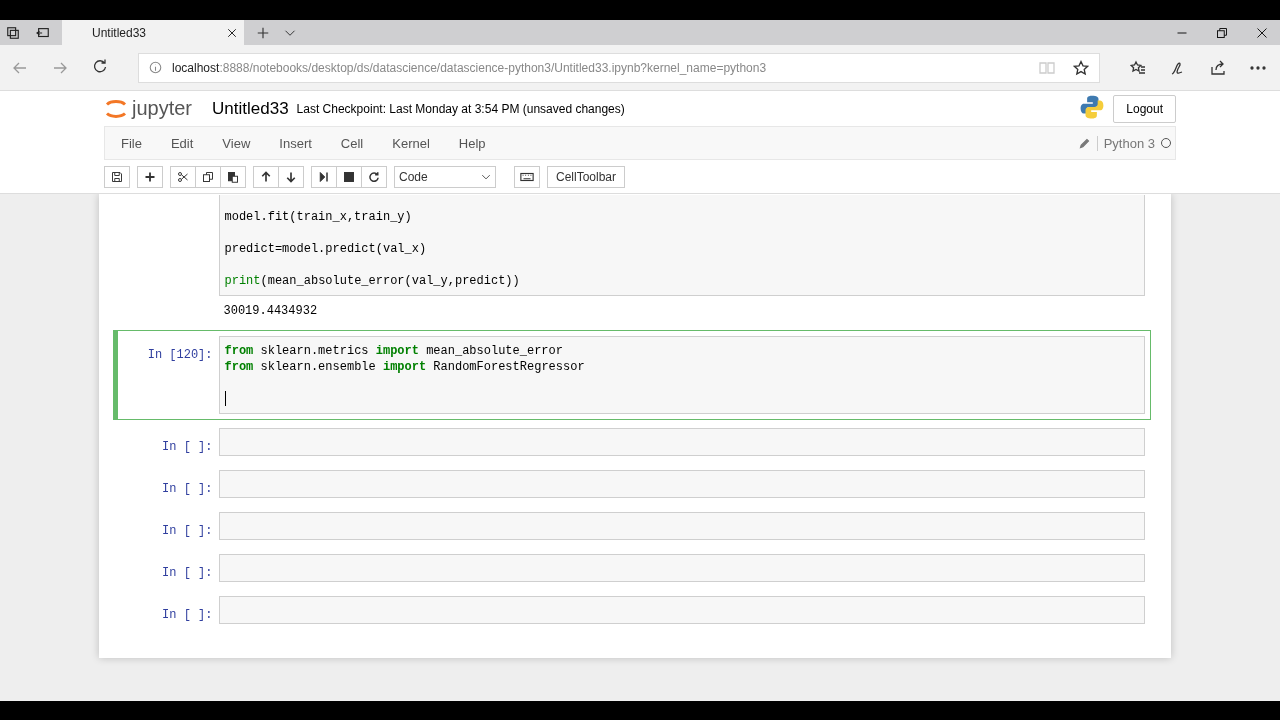  Describe the element at coordinates (1125, 143) in the screenshot. I see `kernel-name: Python 3` at that location.